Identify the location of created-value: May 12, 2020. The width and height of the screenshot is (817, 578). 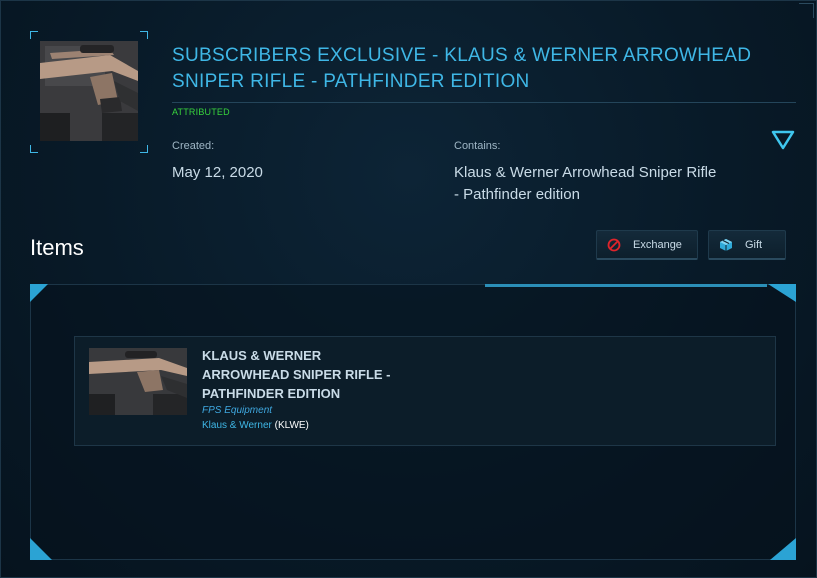
(217, 172).